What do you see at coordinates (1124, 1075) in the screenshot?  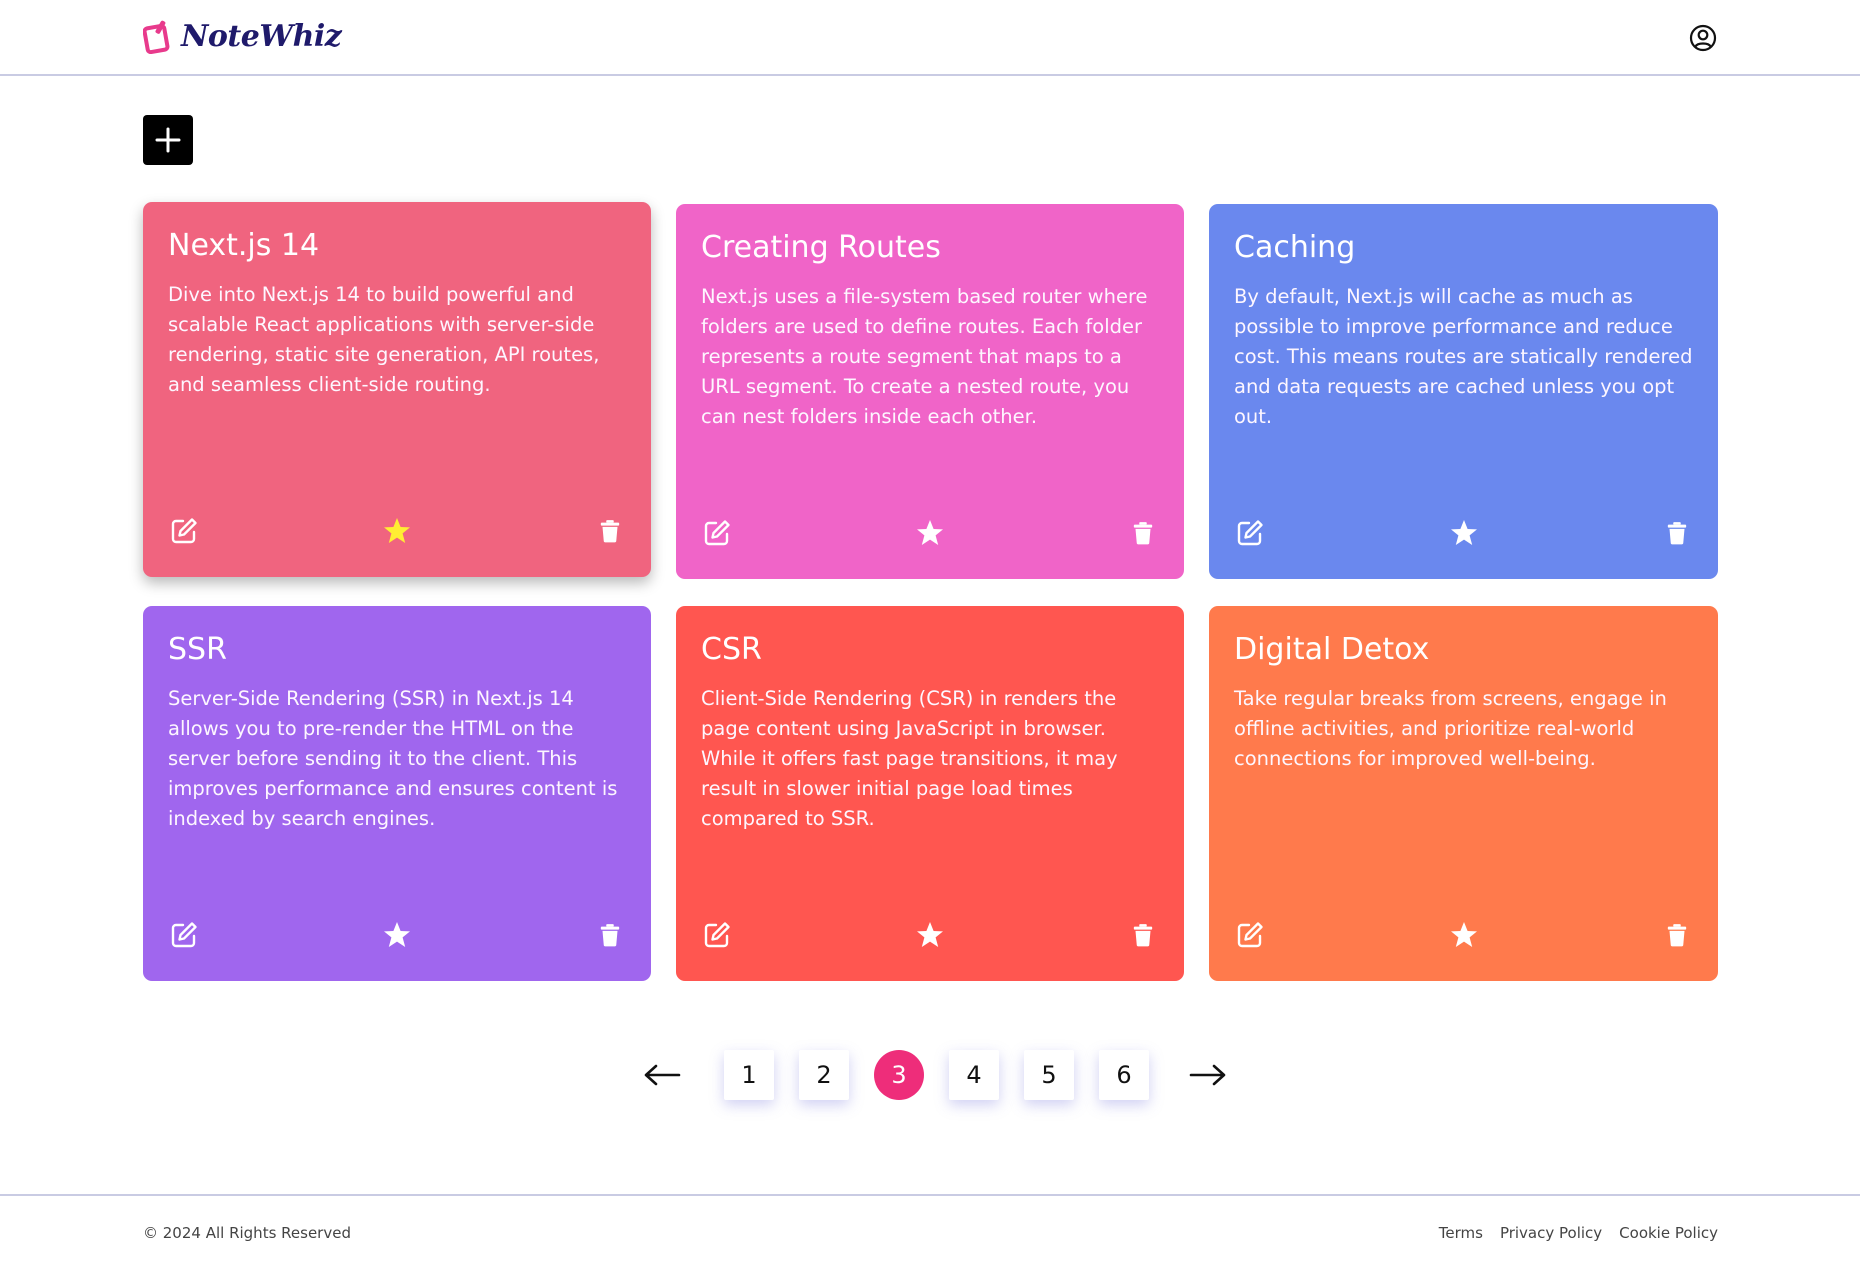 I see `page-button: 6` at bounding box center [1124, 1075].